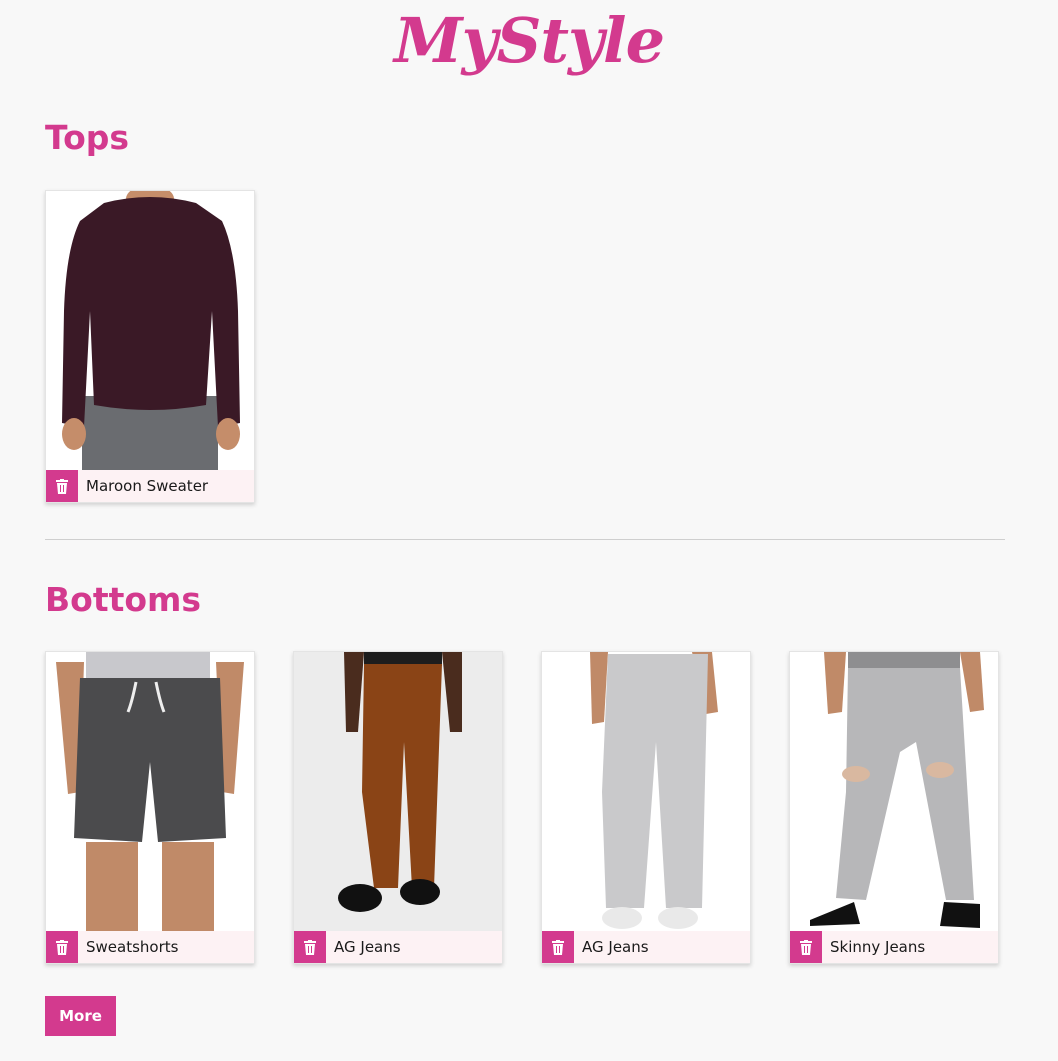 This screenshot has height=1061, width=1058. I want to click on clothing-card-bottom: Sweatshorts, so click(150, 807).